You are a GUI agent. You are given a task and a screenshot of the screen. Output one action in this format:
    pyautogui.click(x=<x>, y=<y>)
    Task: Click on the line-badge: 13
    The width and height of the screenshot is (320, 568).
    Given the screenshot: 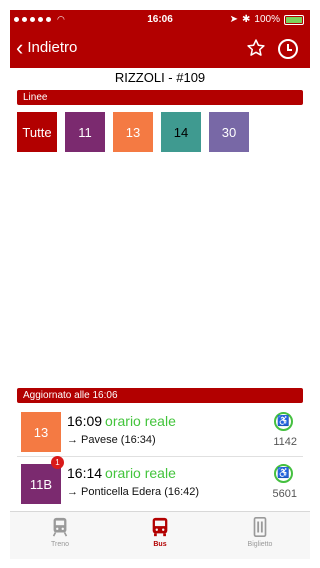 What is the action you would take?
    pyautogui.click(x=41, y=432)
    